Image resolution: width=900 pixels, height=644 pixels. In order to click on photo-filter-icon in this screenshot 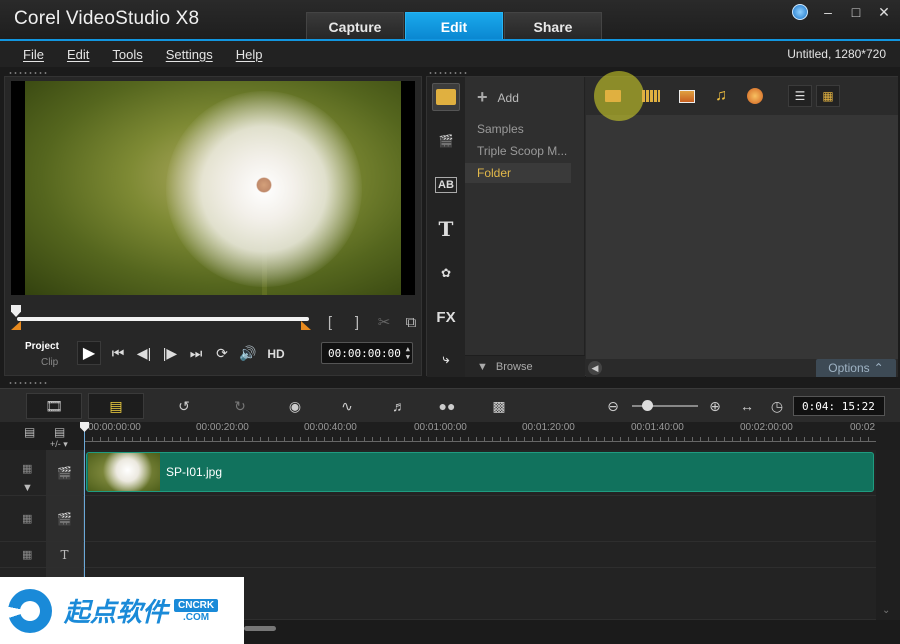, I will do `click(687, 96)`.